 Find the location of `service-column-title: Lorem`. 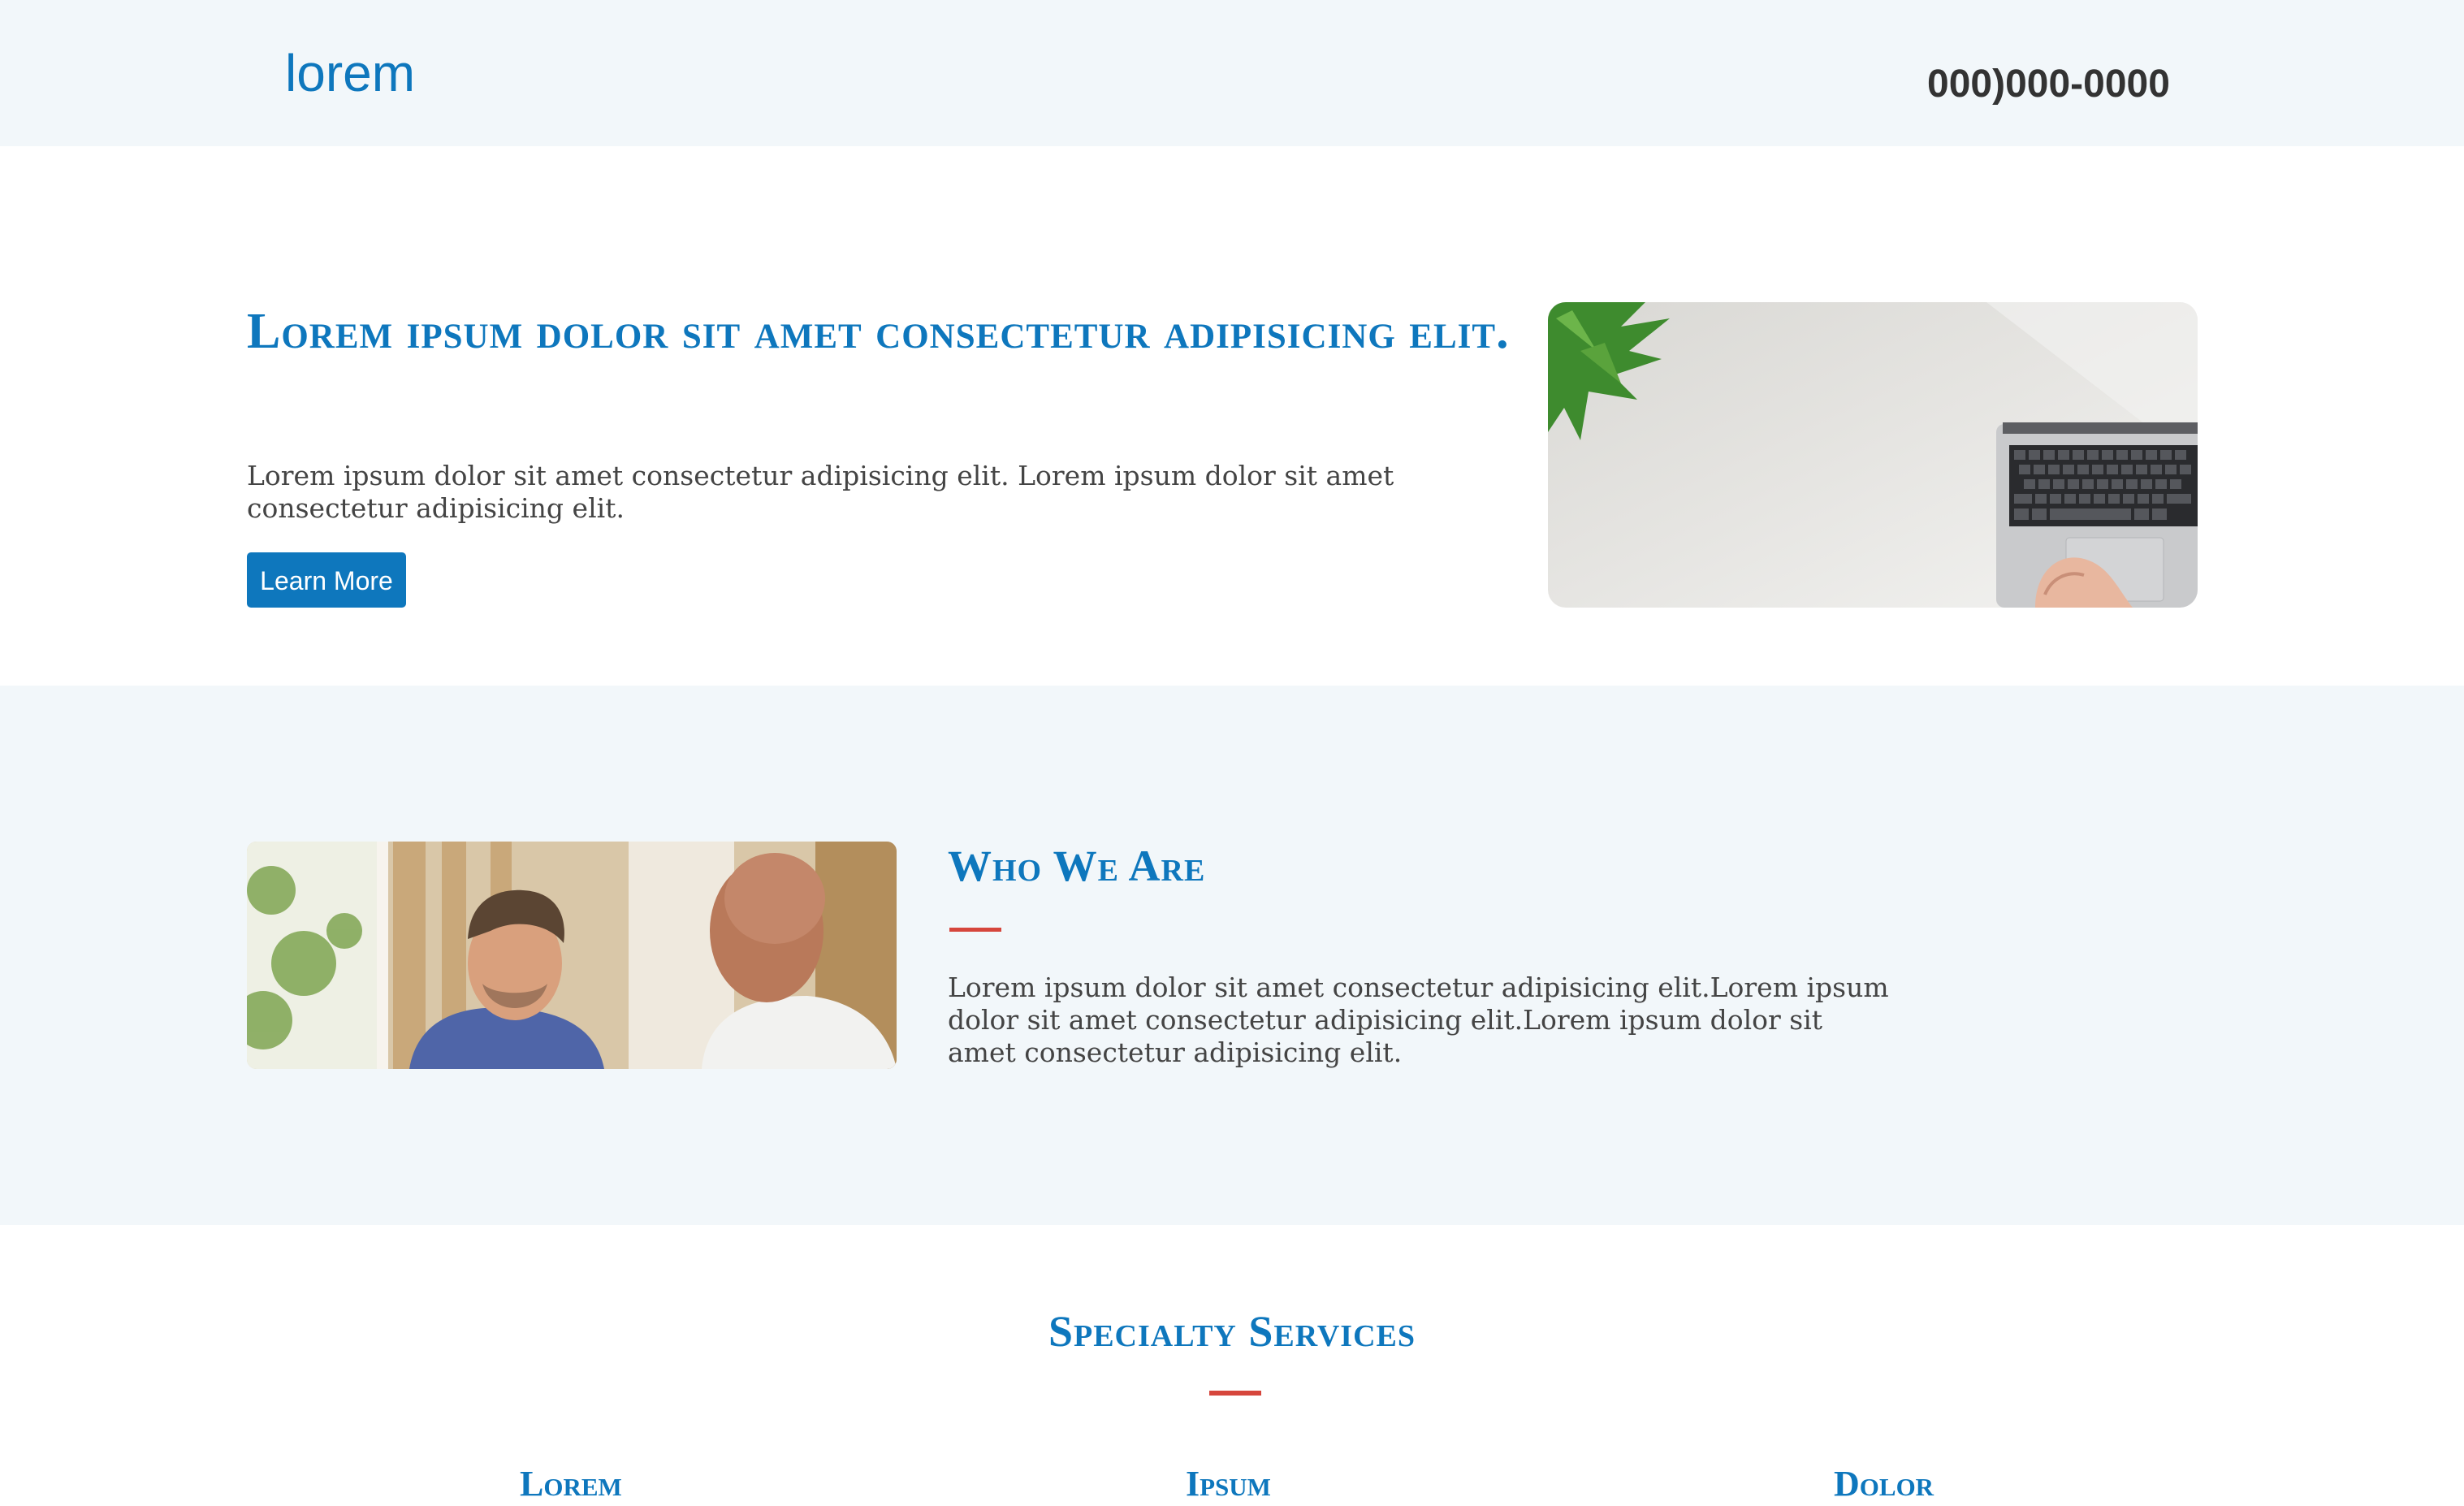

service-column-title: Lorem is located at coordinates (571, 1484).